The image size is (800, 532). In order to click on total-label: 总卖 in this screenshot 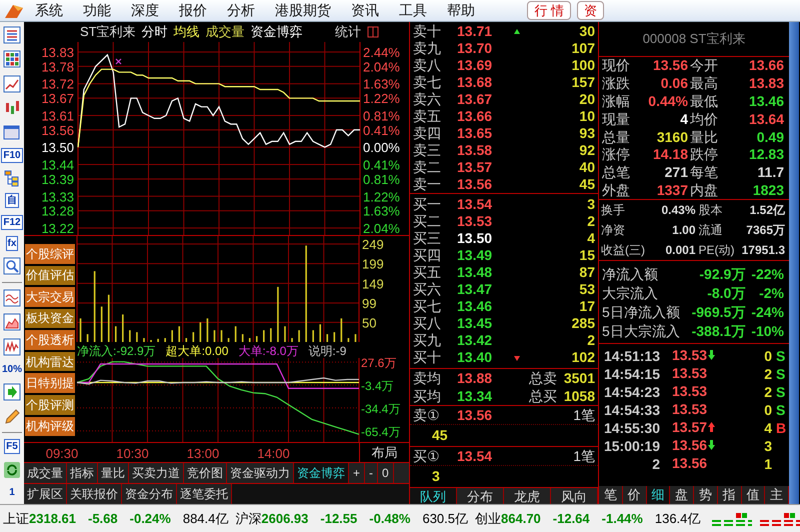, I will do `click(543, 378)`.